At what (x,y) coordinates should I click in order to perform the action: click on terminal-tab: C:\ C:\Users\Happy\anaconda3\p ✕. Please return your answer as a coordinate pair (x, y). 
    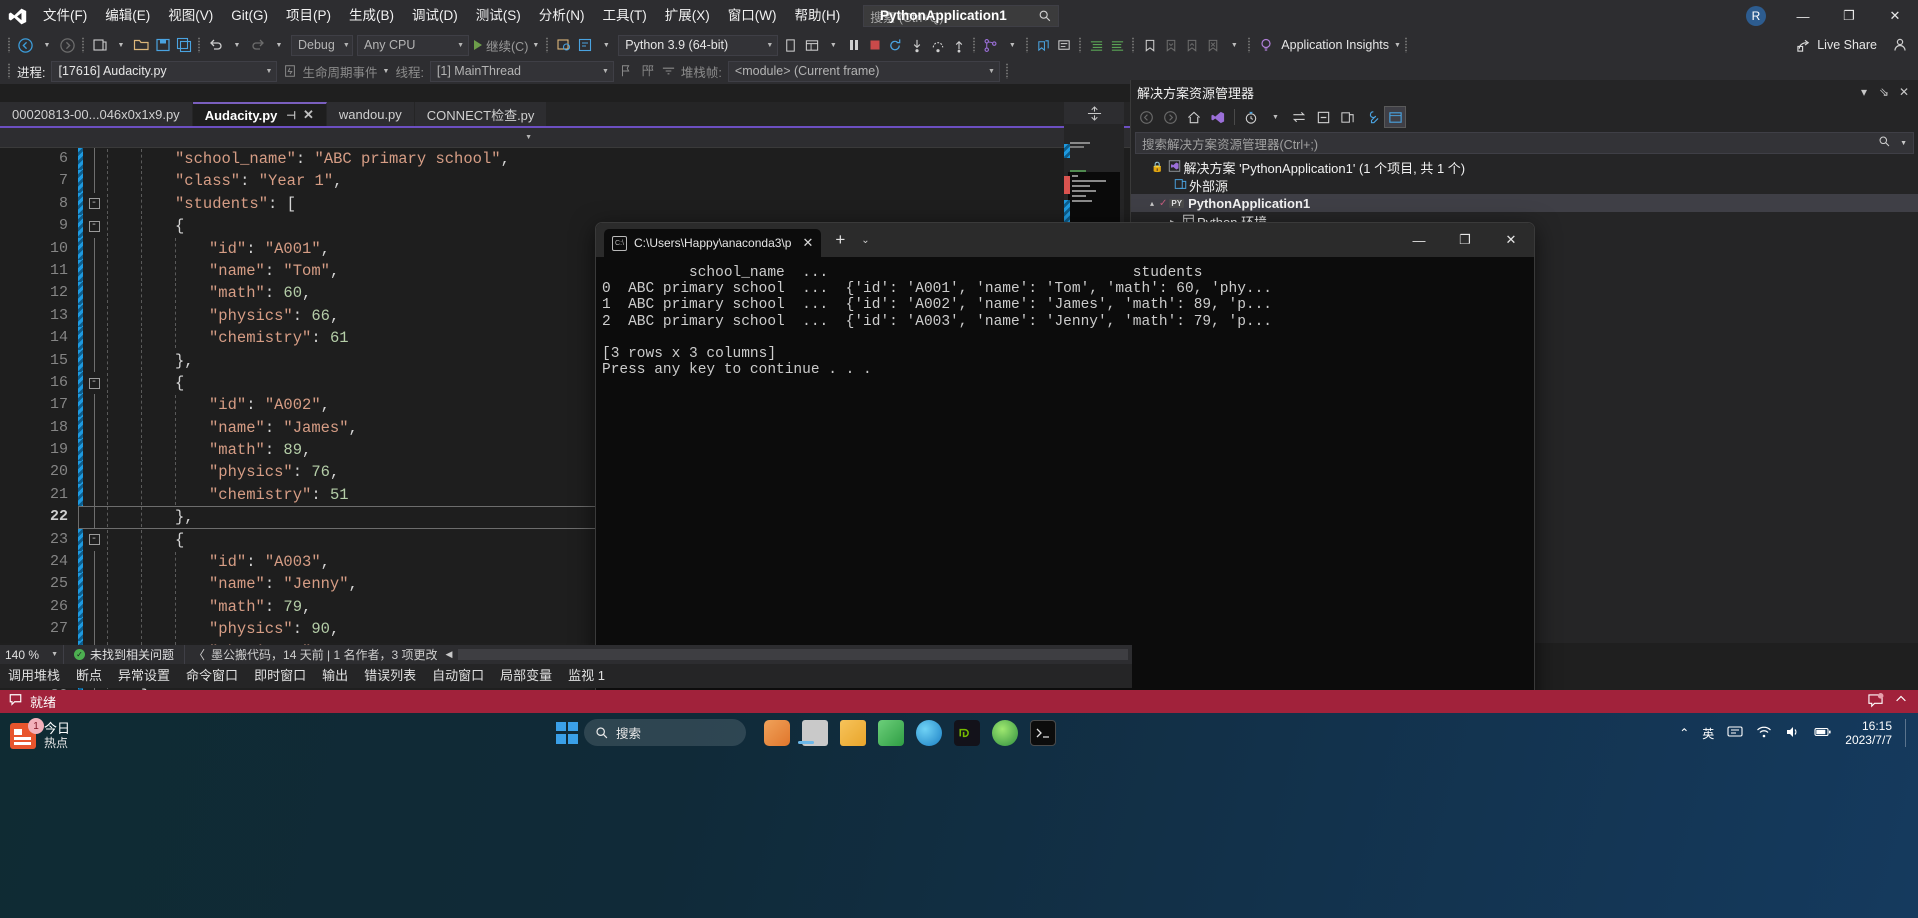
    Looking at the image, I should click on (713, 243).